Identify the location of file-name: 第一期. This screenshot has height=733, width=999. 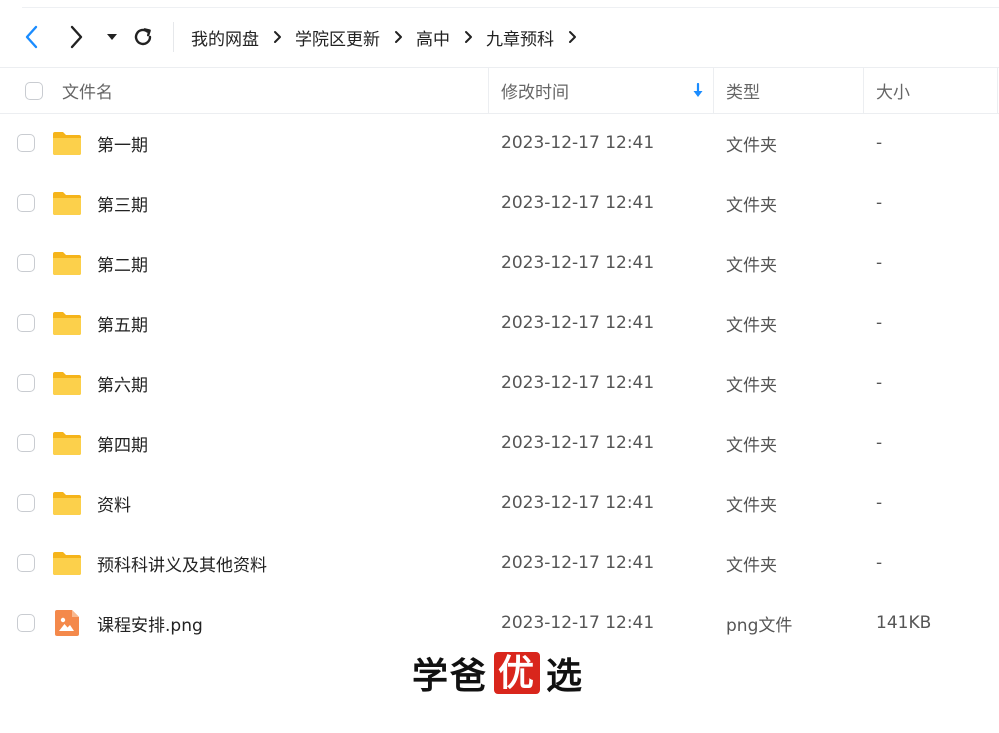
(122, 143).